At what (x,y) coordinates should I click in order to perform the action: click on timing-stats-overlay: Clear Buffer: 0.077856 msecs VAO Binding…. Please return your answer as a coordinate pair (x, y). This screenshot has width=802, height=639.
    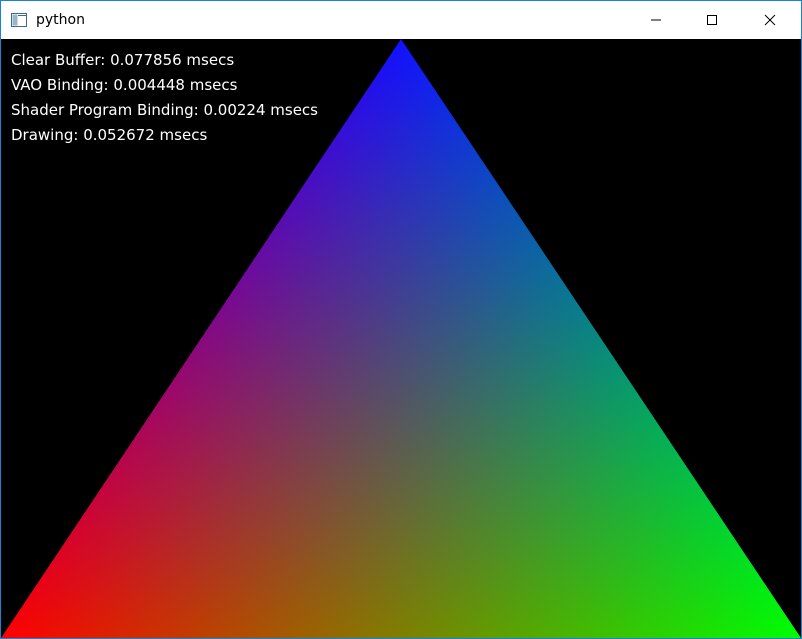
    Looking at the image, I should click on (164, 98).